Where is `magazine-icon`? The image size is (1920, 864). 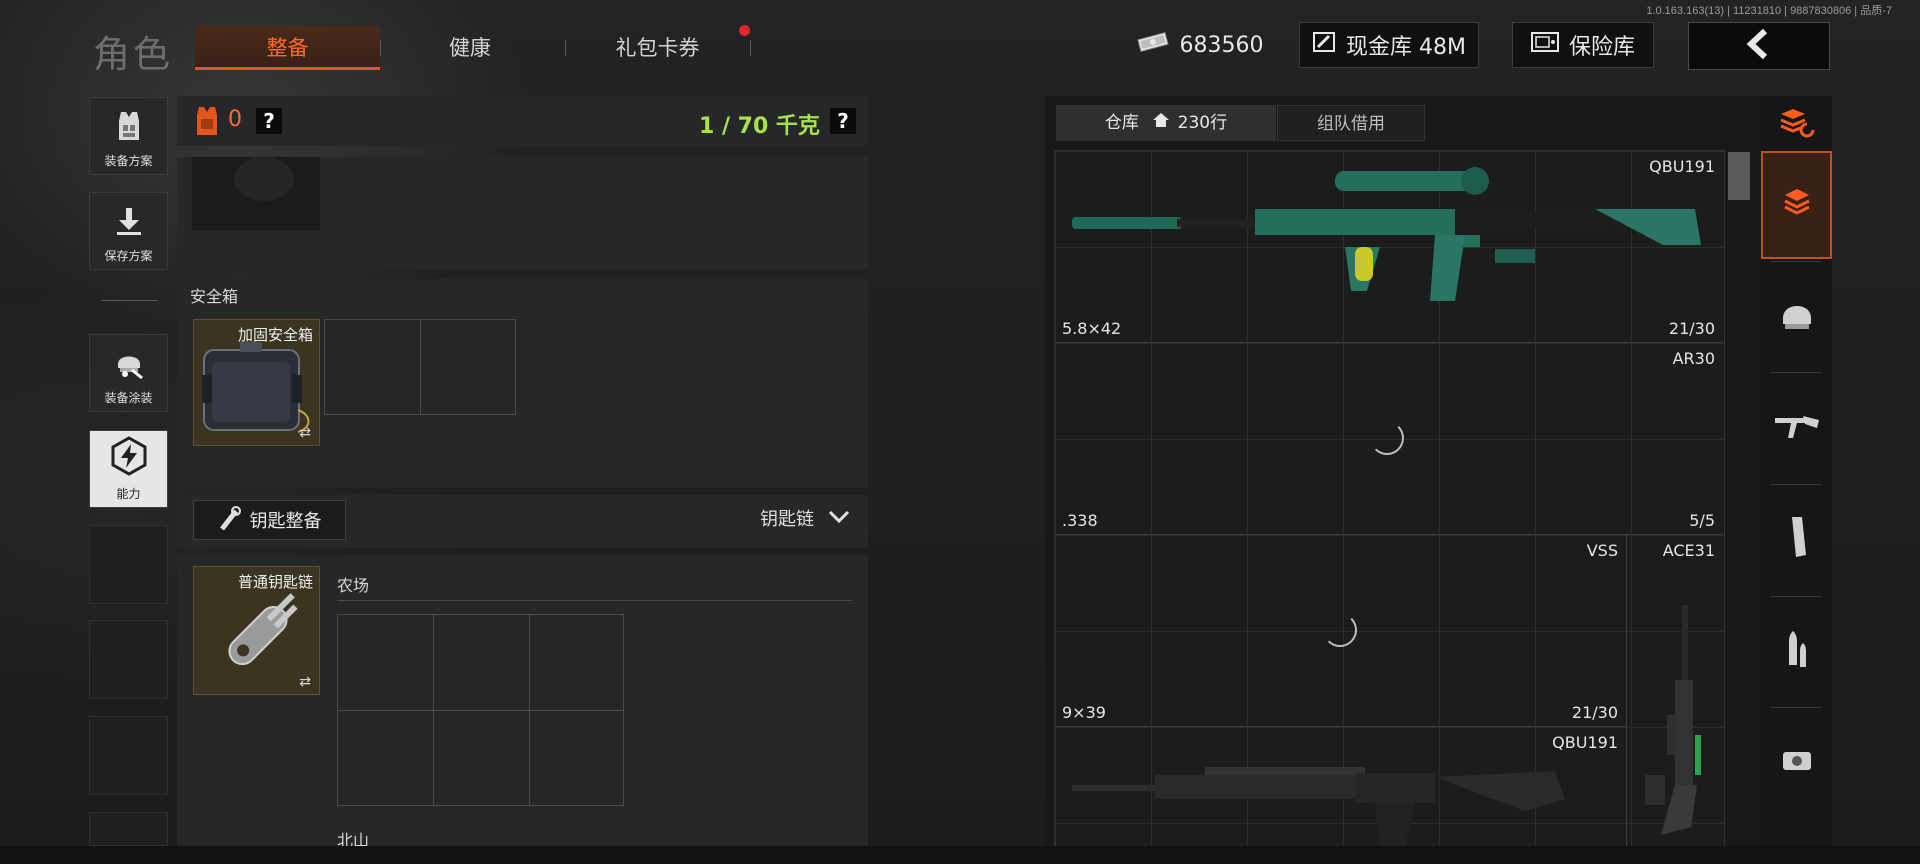
magazine-icon is located at coordinates (1797, 539).